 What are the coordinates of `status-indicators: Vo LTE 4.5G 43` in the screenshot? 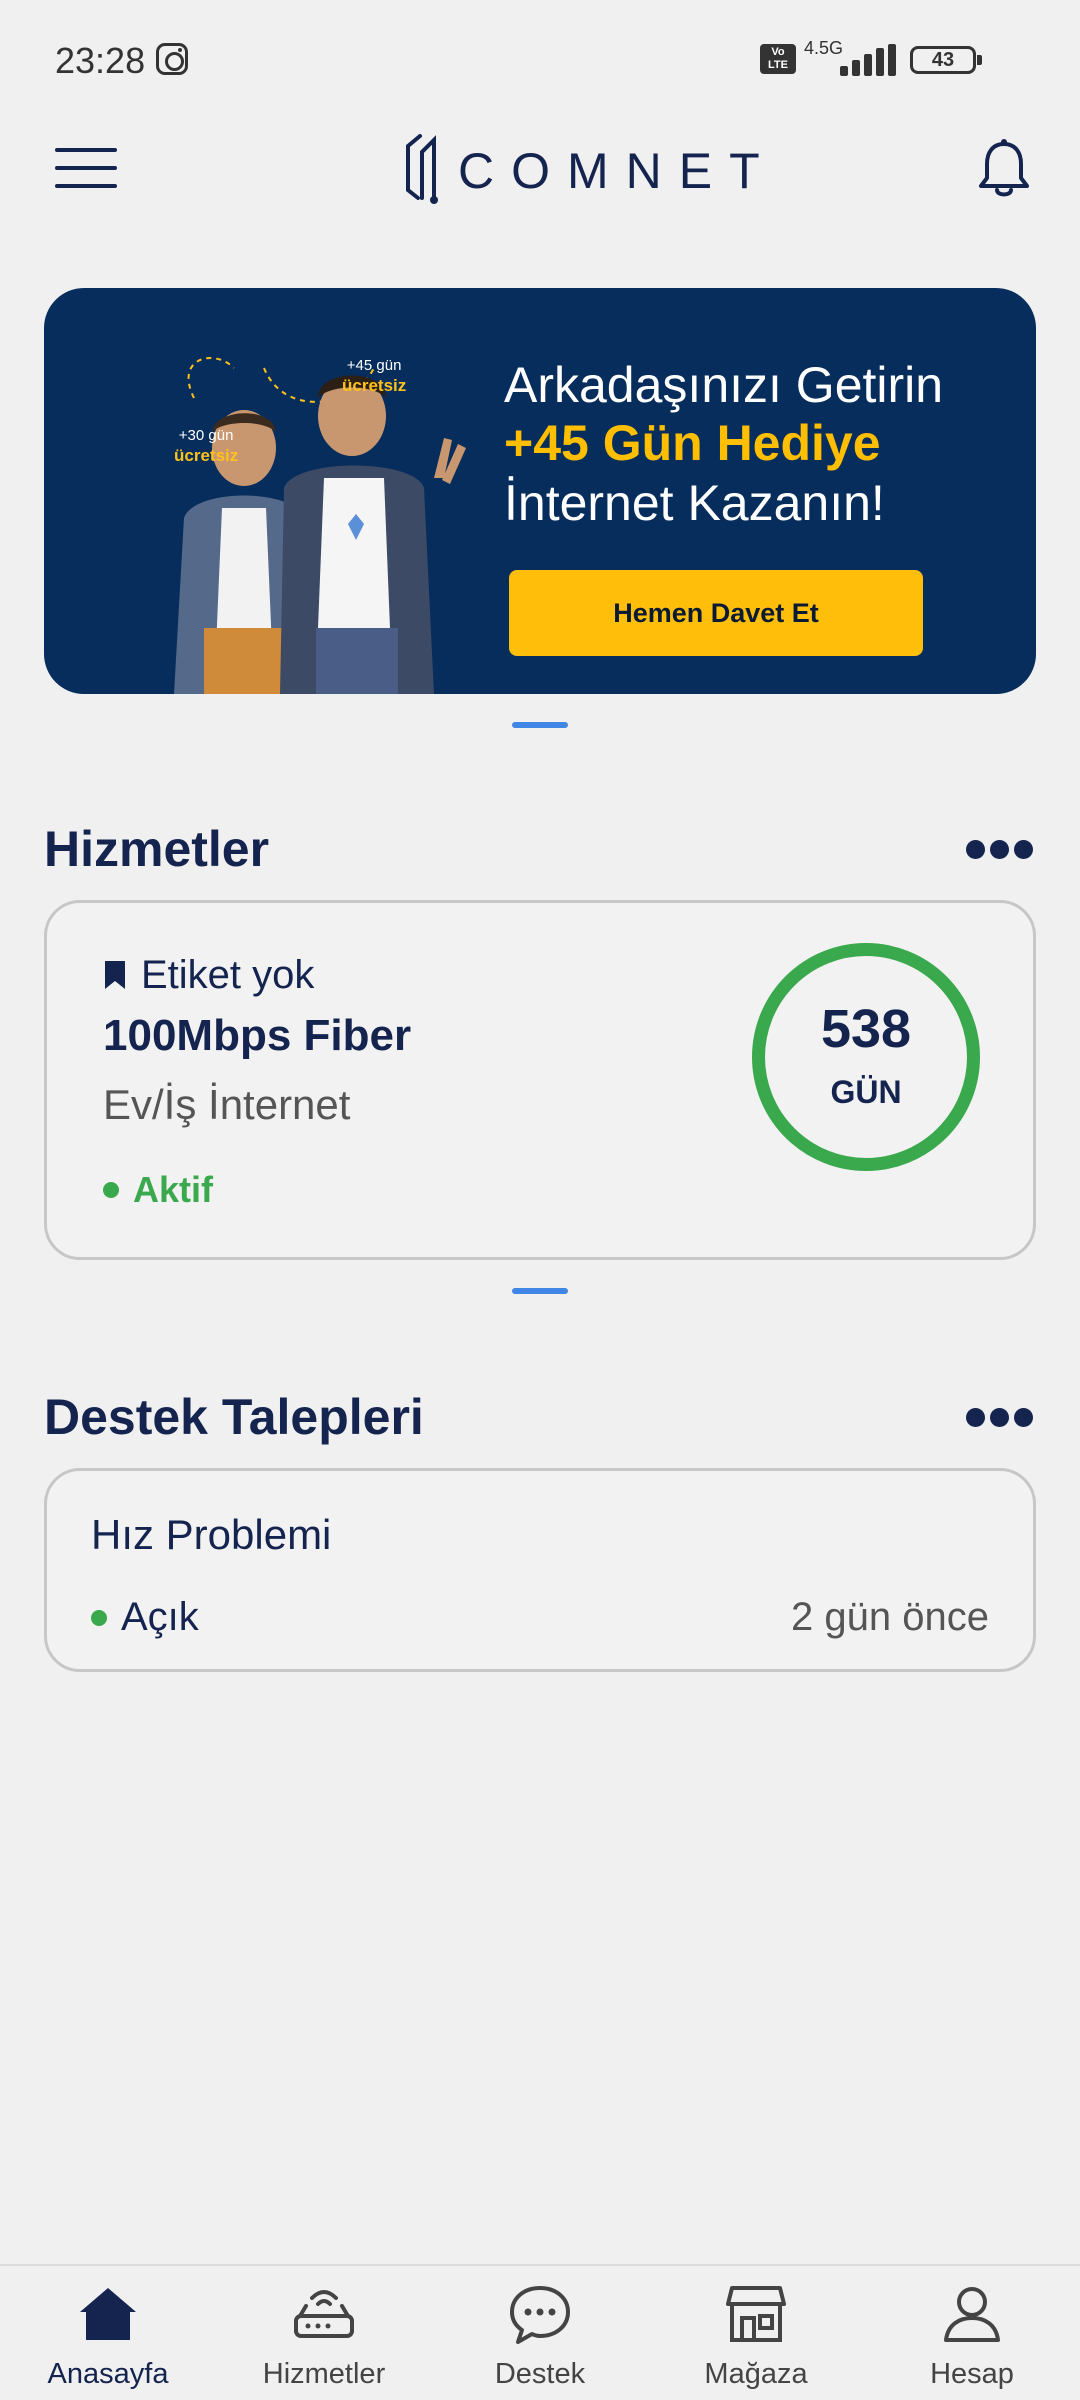 It's located at (890, 58).